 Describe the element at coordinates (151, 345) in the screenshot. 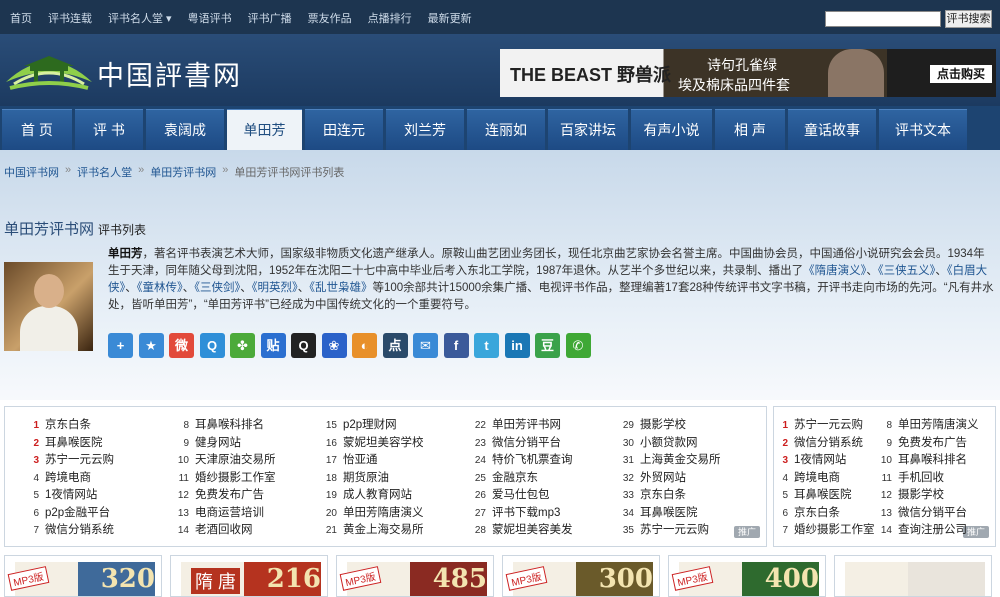

I see `favorite-star-icon: ★` at that location.